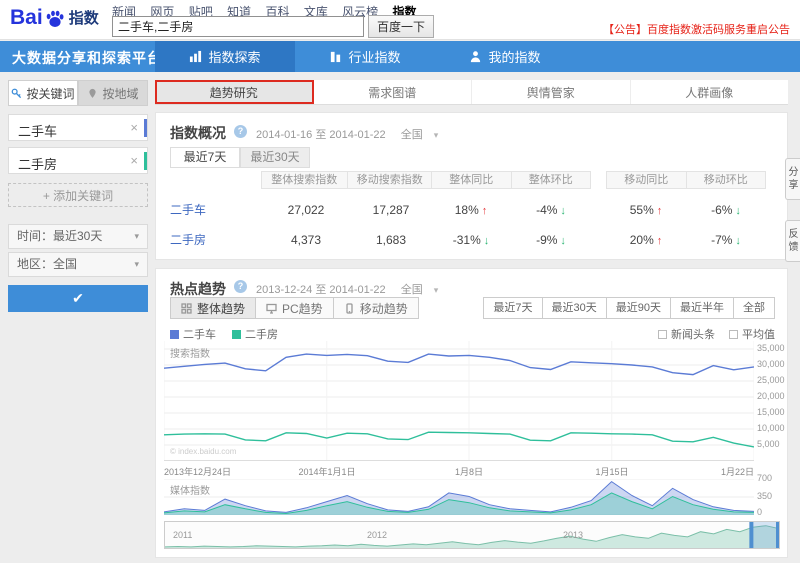 The width and height of the screenshot is (800, 563). What do you see at coordinates (196, 56) in the screenshot?
I see `bar-chart-icon` at bounding box center [196, 56].